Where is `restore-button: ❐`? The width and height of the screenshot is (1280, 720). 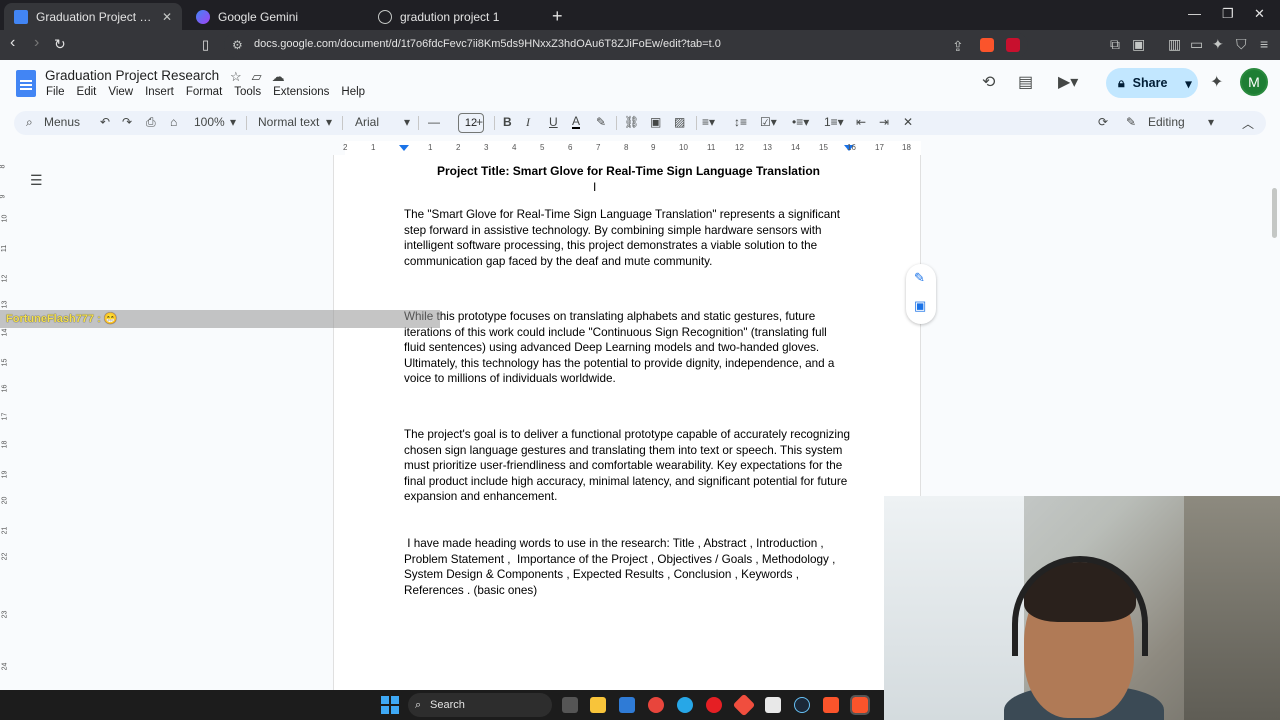 restore-button: ❐ is located at coordinates (1228, 14).